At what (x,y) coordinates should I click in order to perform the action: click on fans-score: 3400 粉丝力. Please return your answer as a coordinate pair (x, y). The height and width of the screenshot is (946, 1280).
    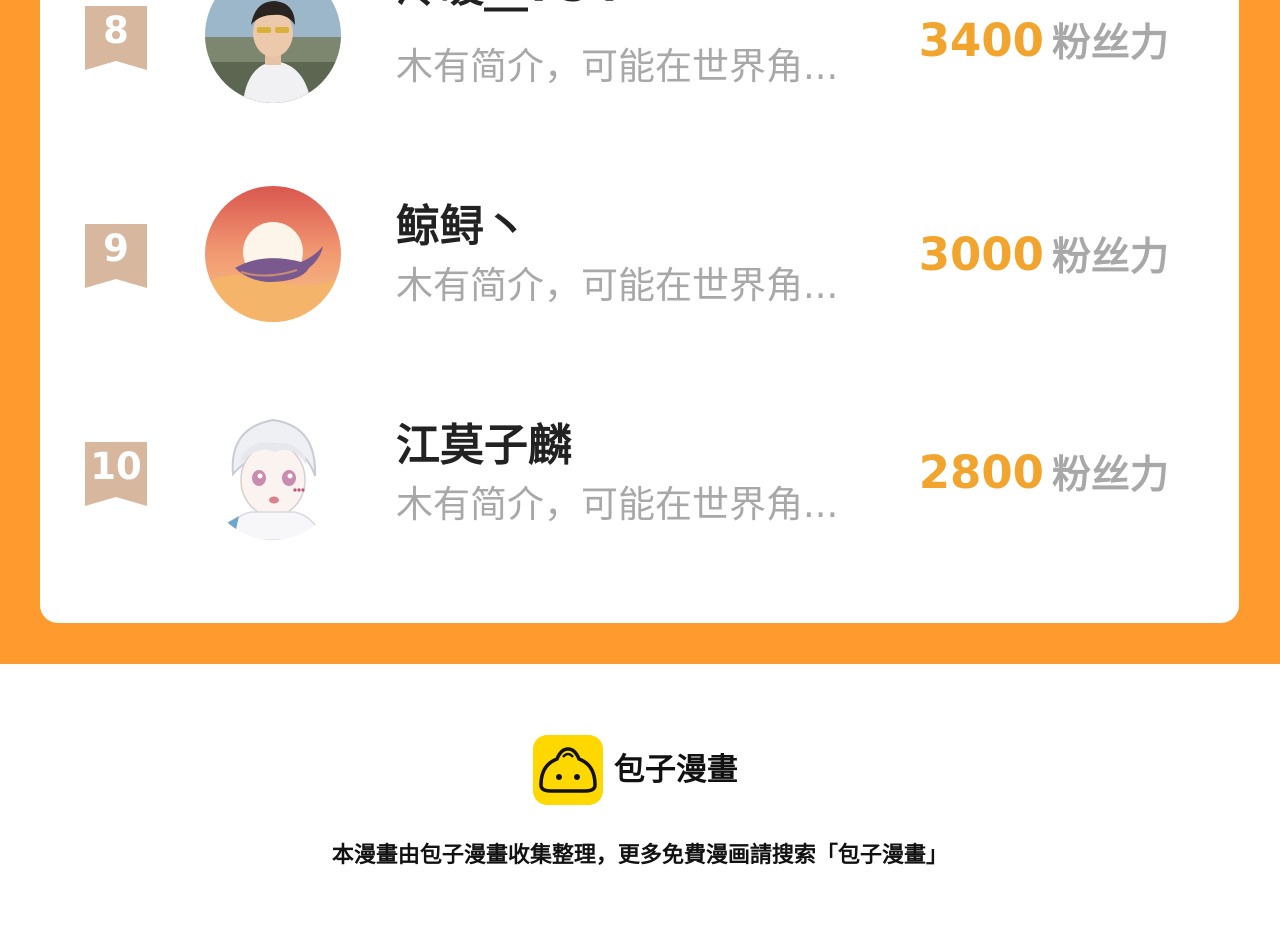
    Looking at the image, I should click on (1044, 46).